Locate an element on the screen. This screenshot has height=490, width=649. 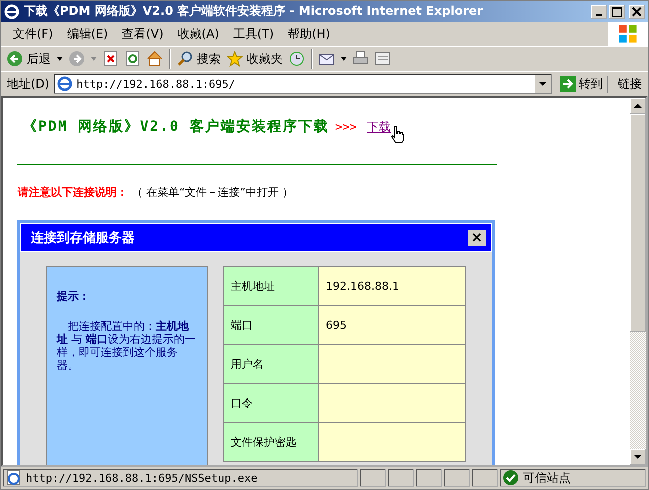
close-button is located at coordinates (637, 11).